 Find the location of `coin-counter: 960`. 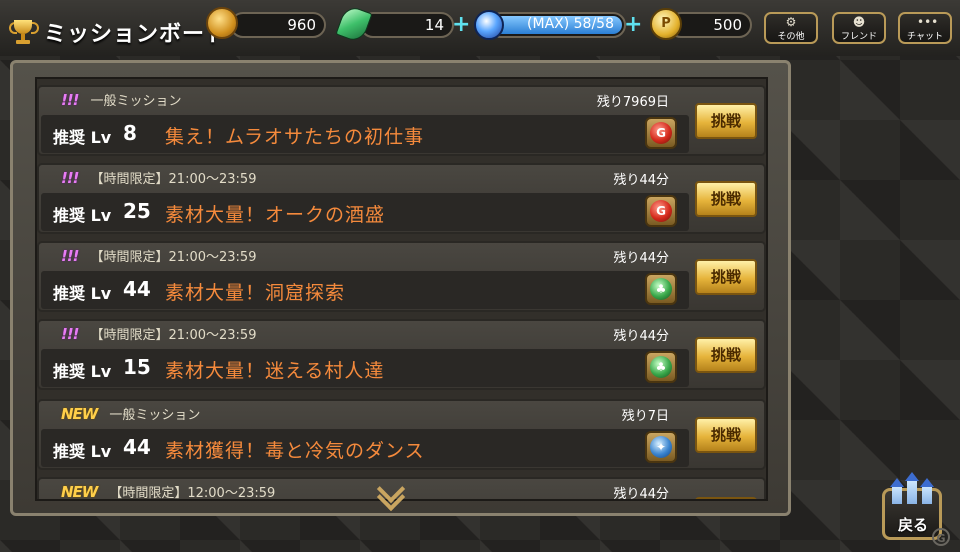

coin-counter: 960 is located at coordinates (278, 25).